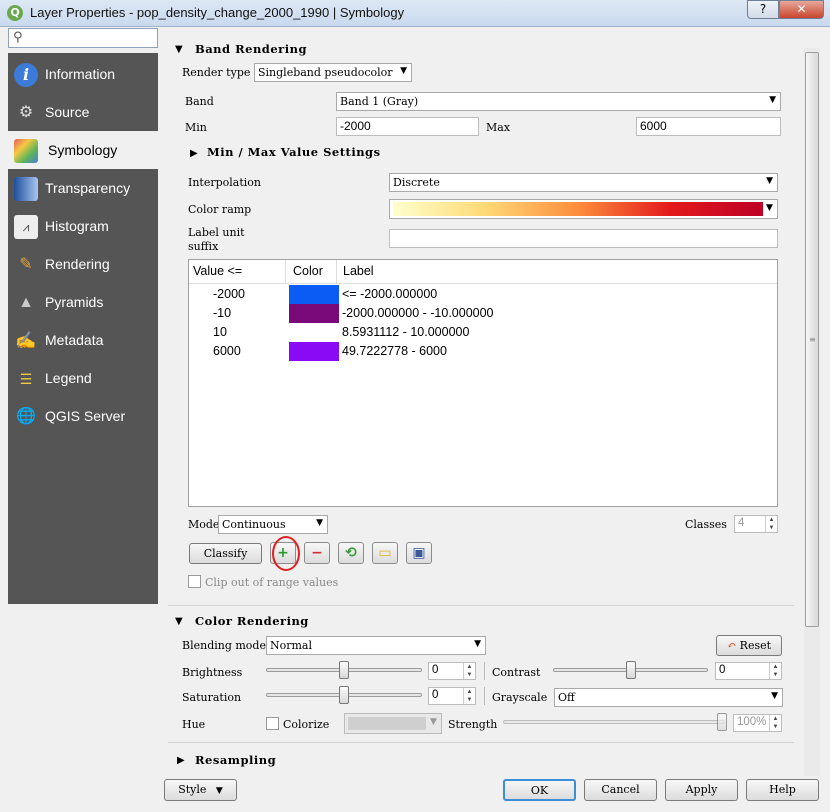  Describe the element at coordinates (473, 724) in the screenshot. I see `strength-label: Strength` at that location.